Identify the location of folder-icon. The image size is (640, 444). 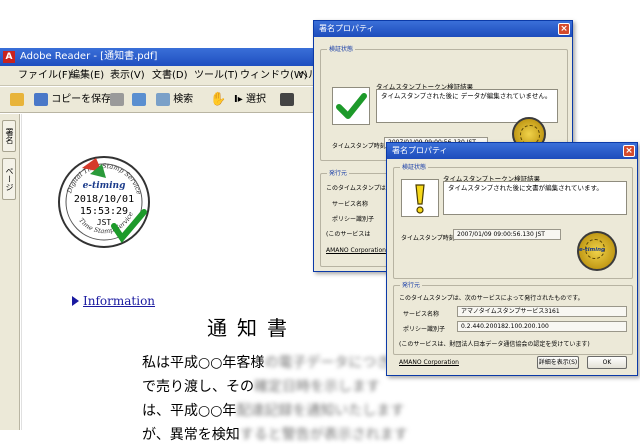
(17, 99).